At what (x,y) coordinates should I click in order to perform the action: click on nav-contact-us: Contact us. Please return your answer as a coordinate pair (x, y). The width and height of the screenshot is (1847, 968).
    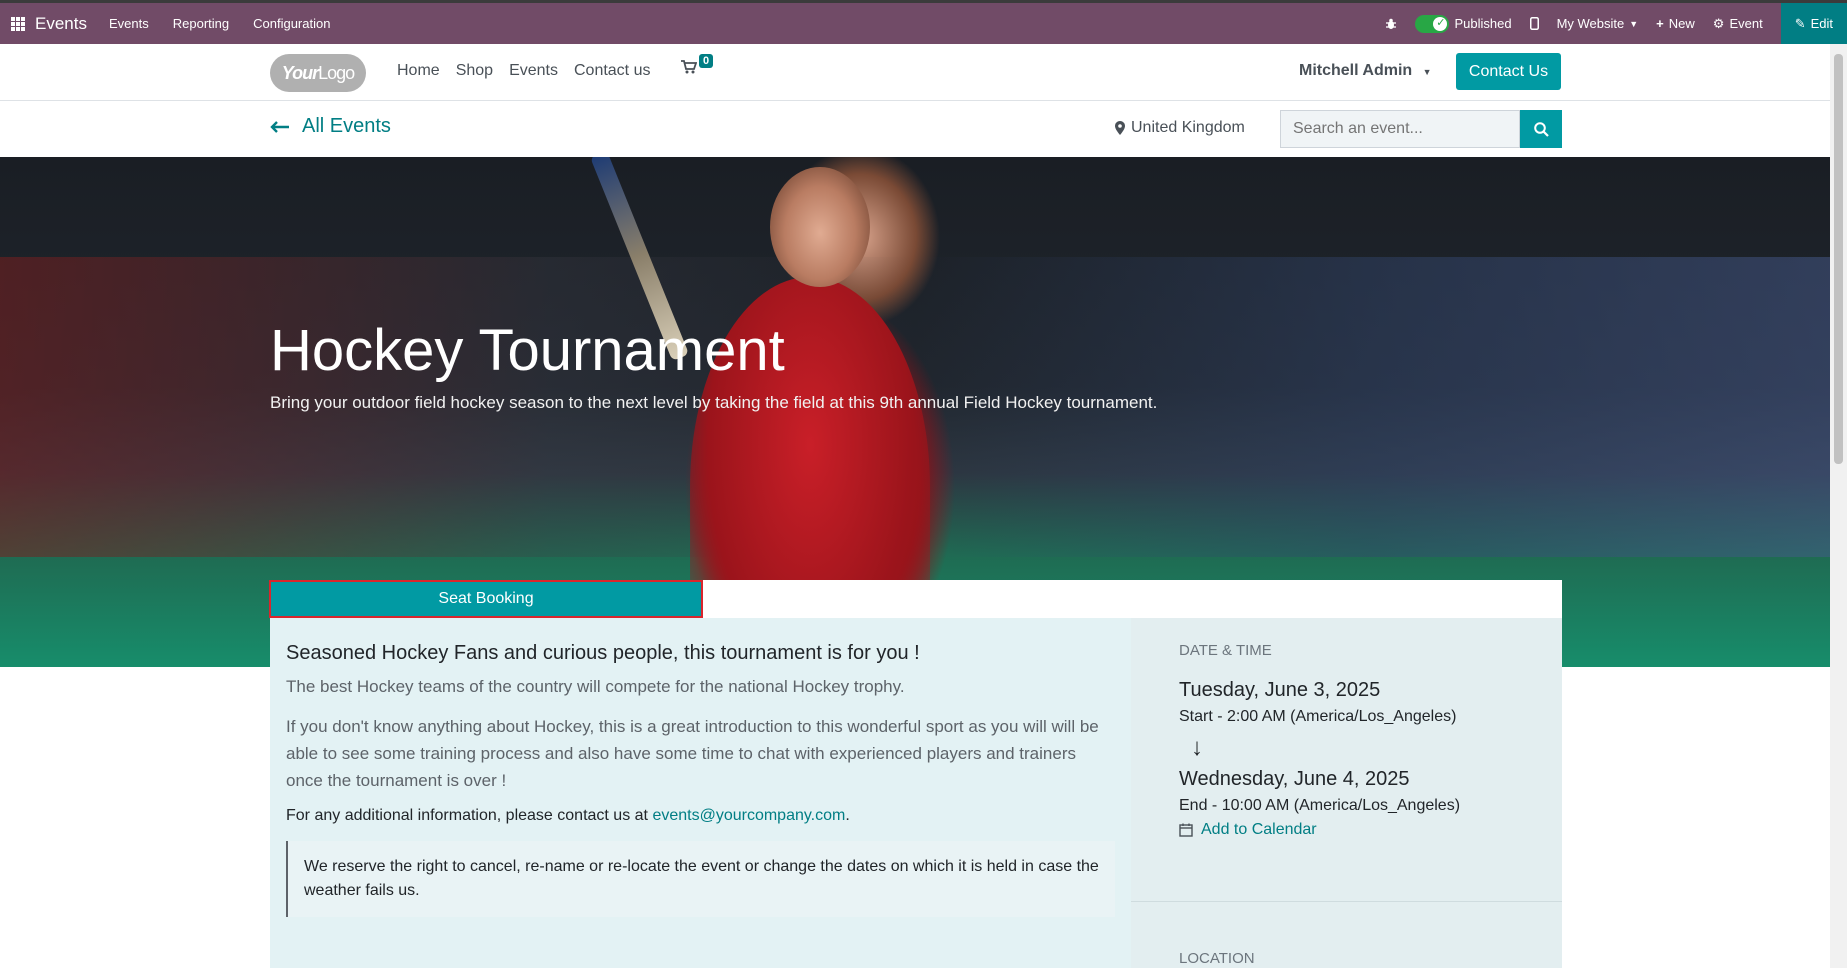
    Looking at the image, I should click on (612, 71).